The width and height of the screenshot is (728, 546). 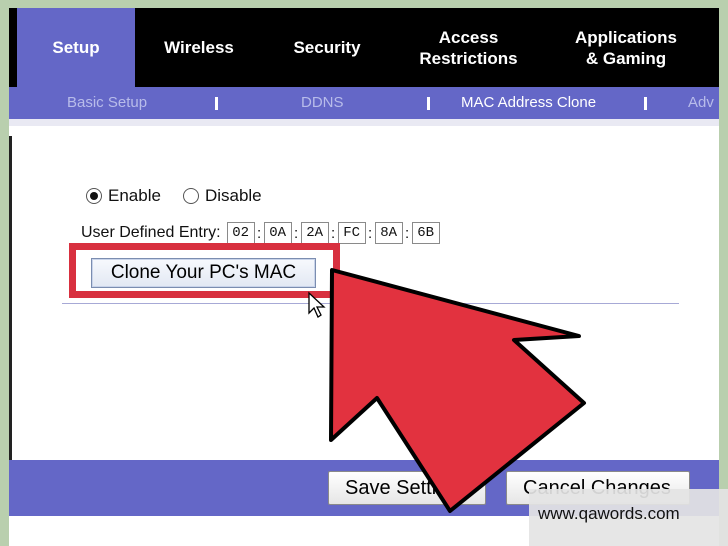 What do you see at coordinates (351, 233) in the screenshot?
I see `mac-octet-4-input: FC` at bounding box center [351, 233].